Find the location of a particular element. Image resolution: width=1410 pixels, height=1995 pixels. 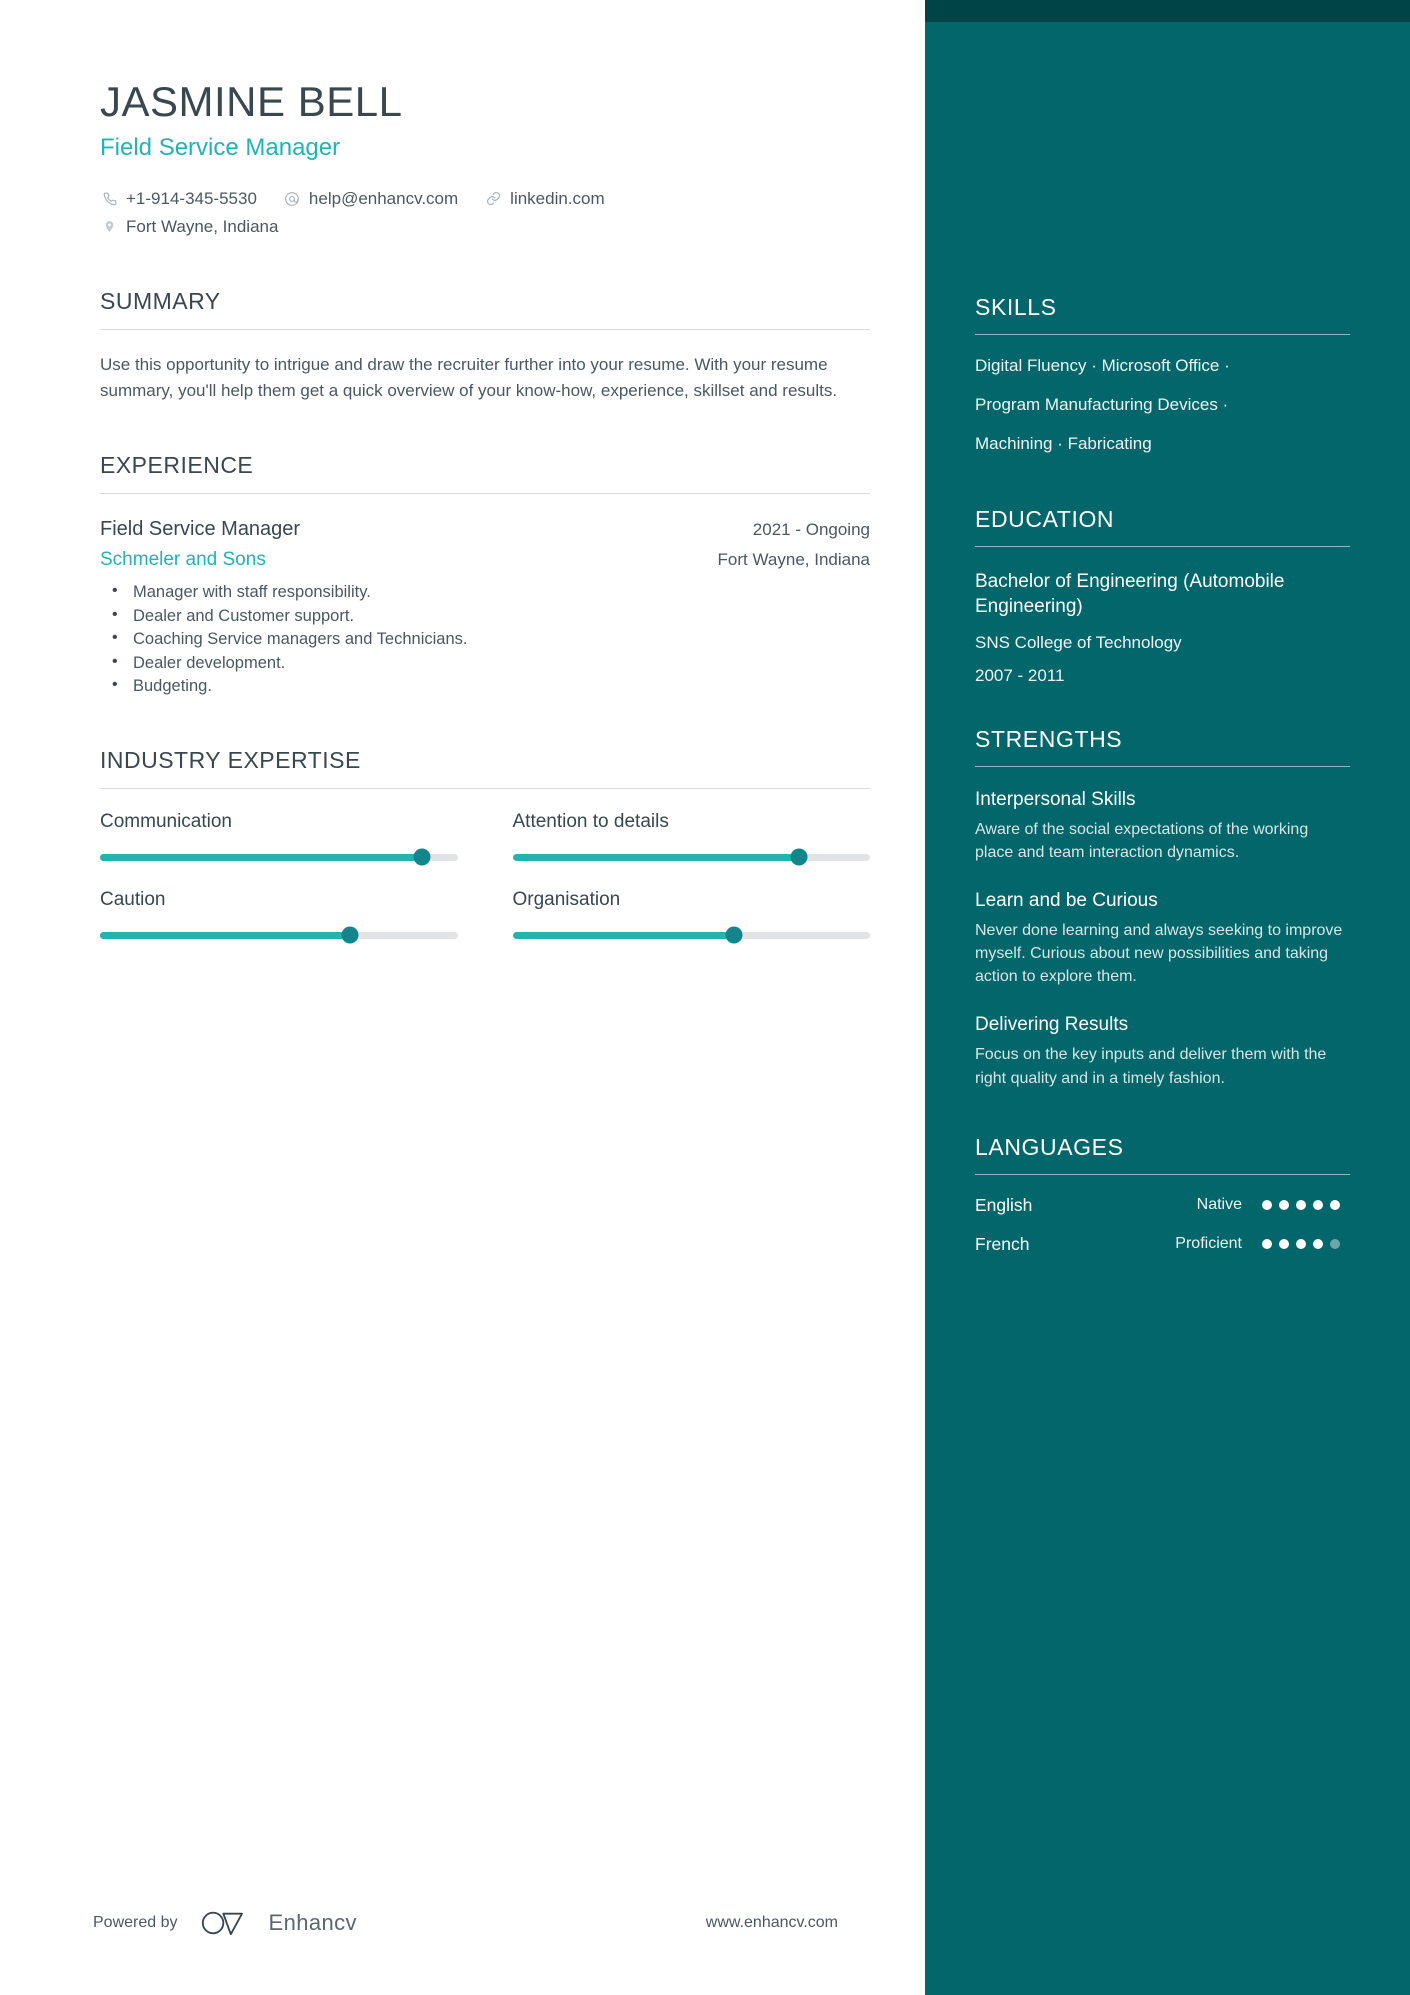

experience-role: Field Service Manager is located at coordinates (200, 529).